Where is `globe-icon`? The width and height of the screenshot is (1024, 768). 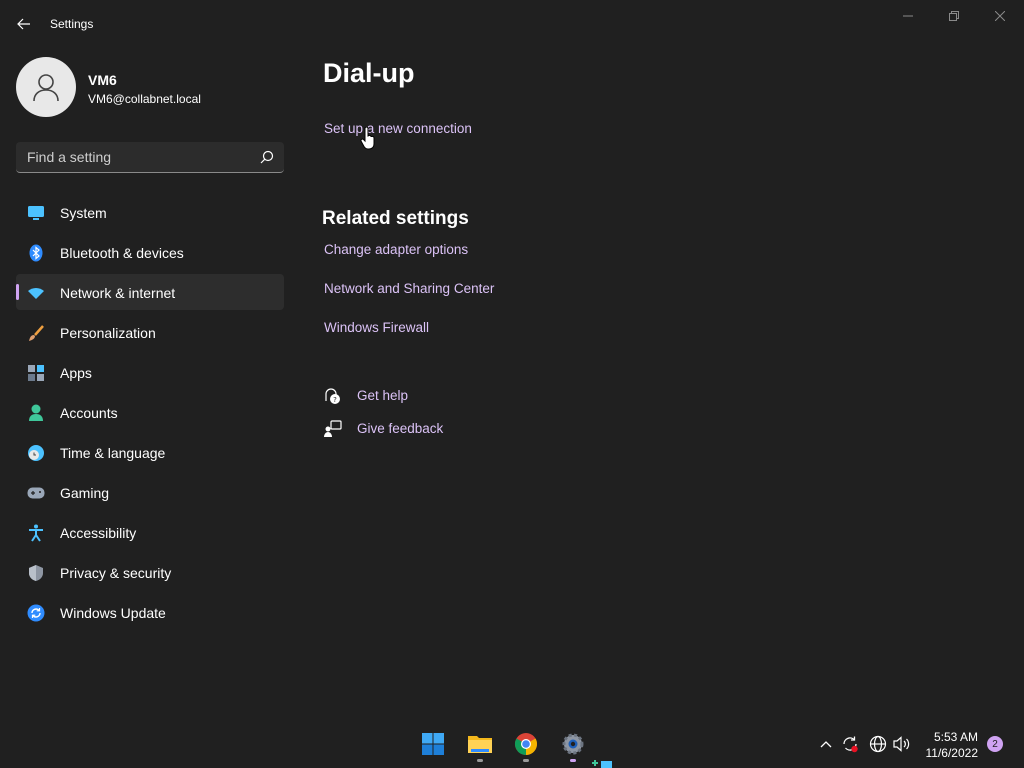
globe-icon is located at coordinates (878, 744).